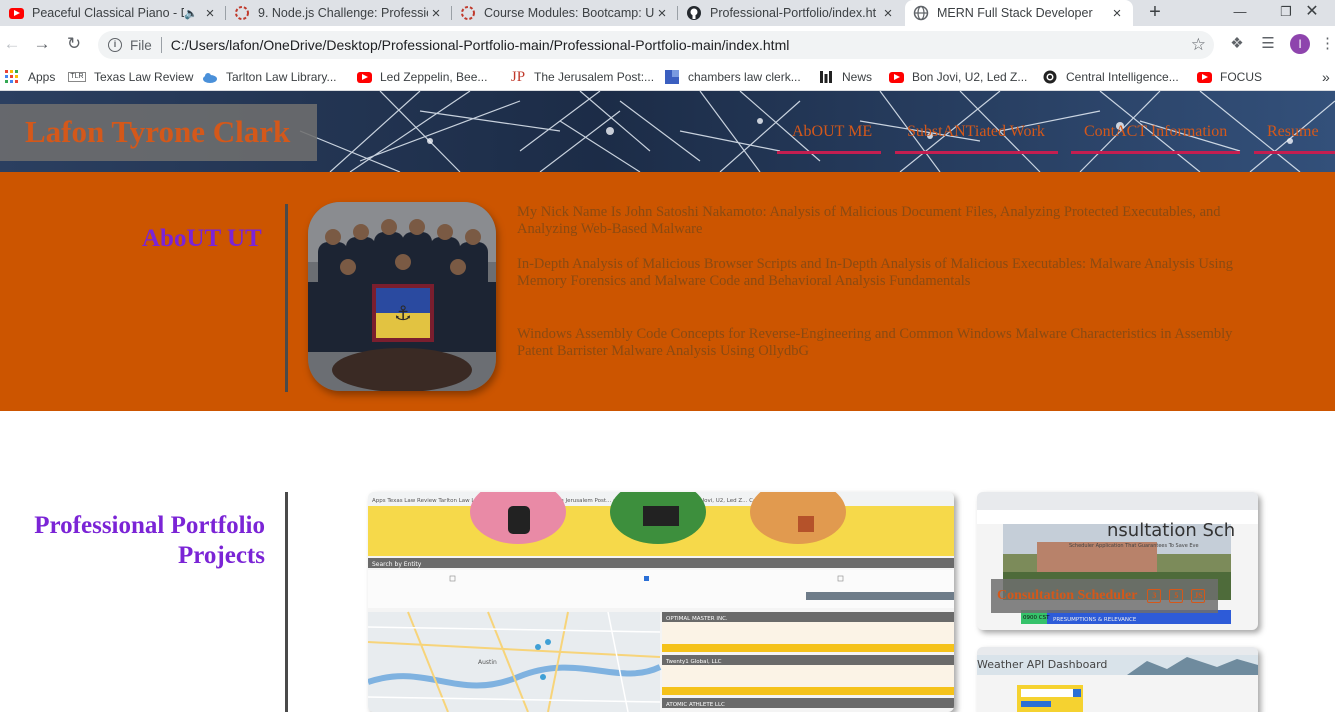  I want to click on nav-about-me: AbOUT ME, so click(832, 132).